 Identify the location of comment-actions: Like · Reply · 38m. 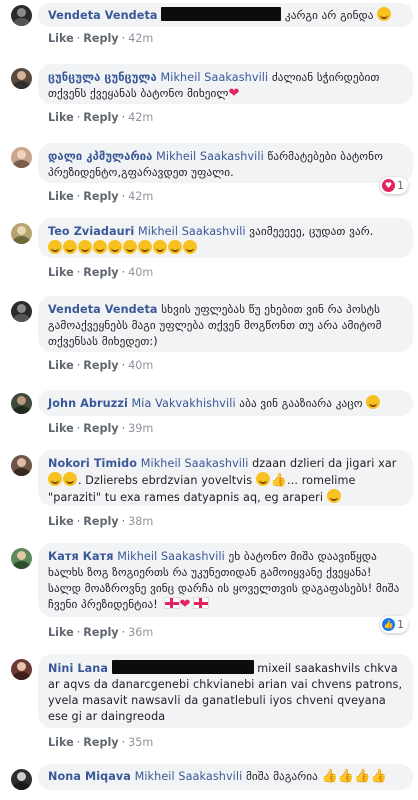
(100, 521).